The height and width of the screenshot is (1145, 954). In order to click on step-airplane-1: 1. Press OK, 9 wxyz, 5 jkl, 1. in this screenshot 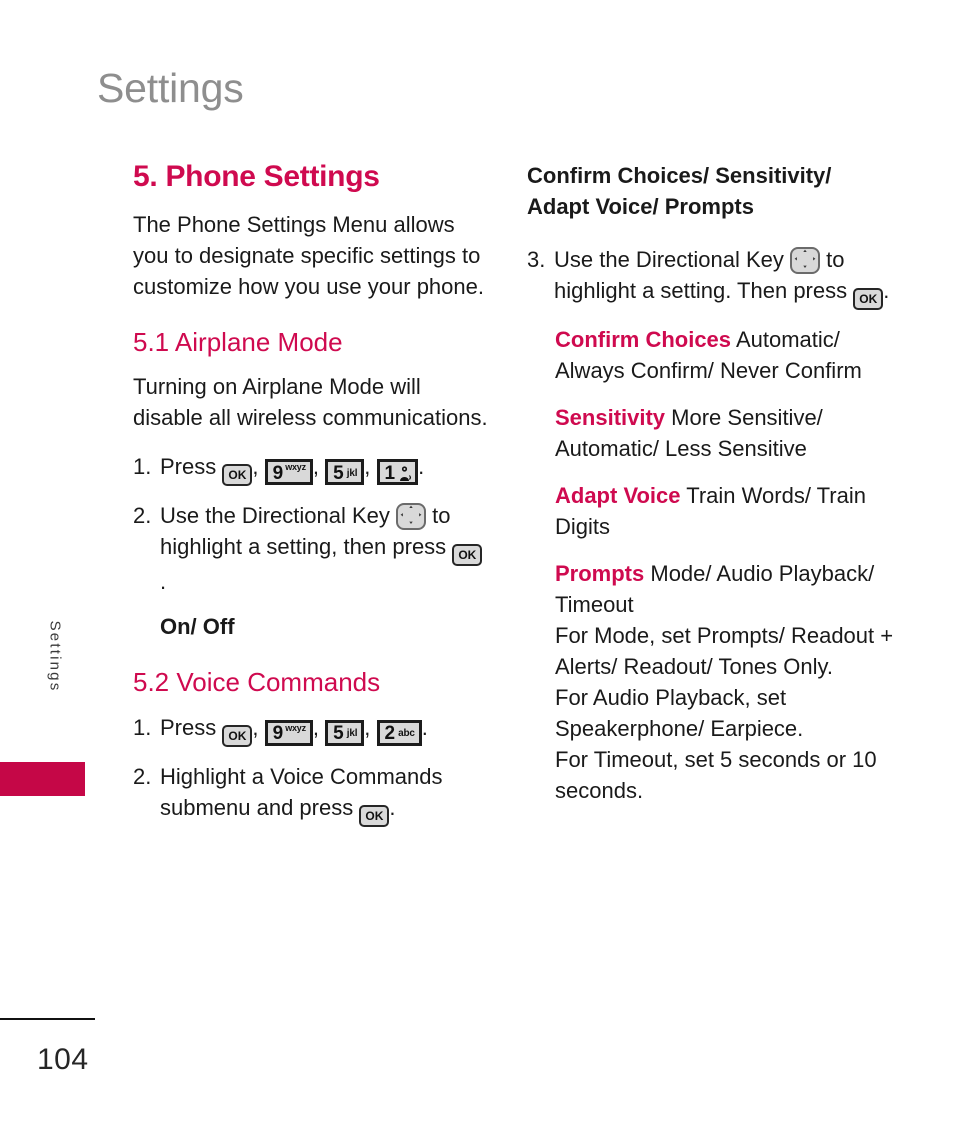, I will do `click(313, 469)`.